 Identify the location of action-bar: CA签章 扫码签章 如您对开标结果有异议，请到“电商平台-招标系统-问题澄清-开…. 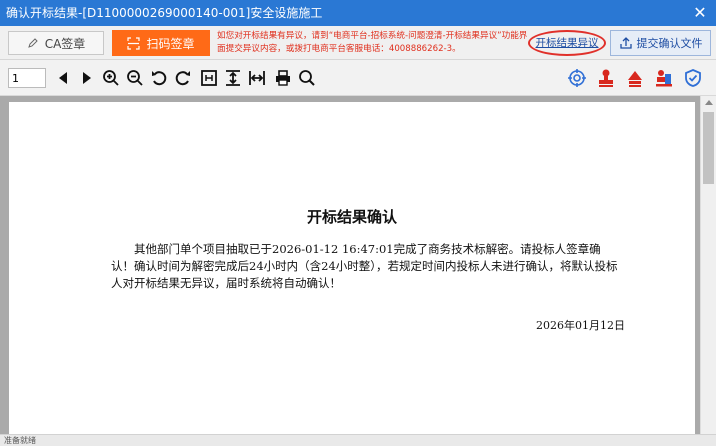
(358, 43).